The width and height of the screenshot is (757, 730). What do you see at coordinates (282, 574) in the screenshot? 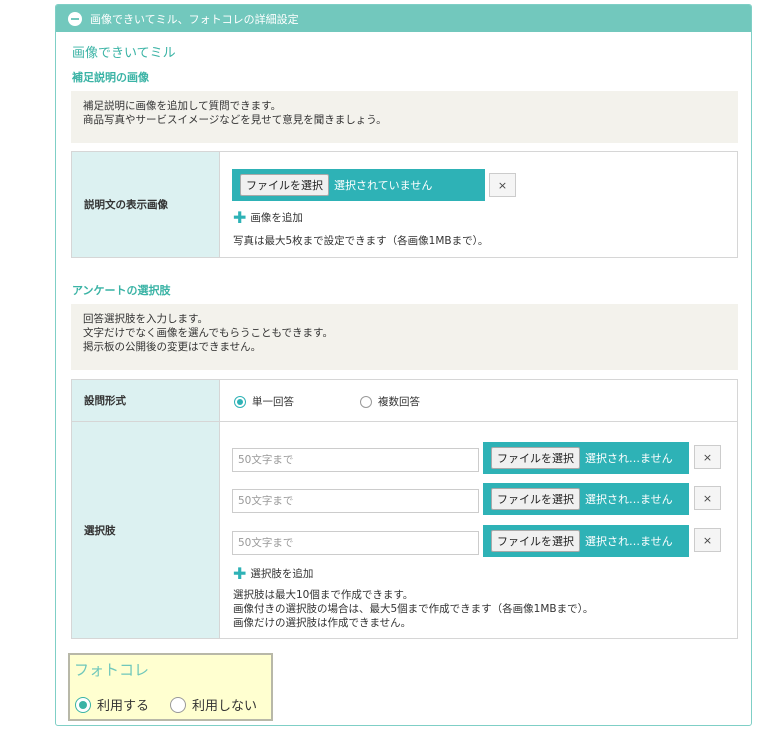
I see `add-choice-label: 選択肢を追加` at bounding box center [282, 574].